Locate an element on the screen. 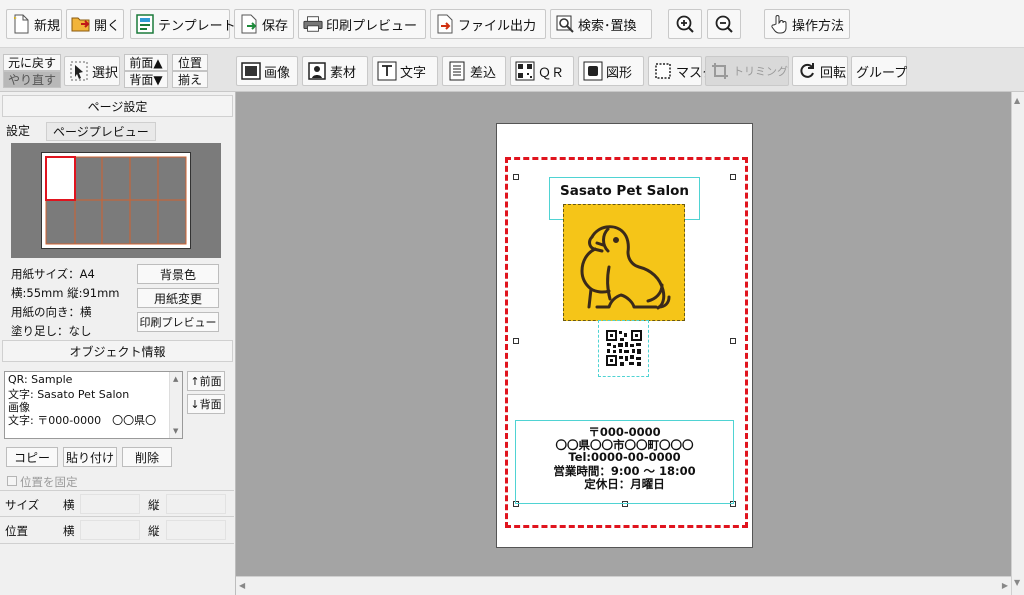  file-output-button: ファイル出力 is located at coordinates (488, 24).